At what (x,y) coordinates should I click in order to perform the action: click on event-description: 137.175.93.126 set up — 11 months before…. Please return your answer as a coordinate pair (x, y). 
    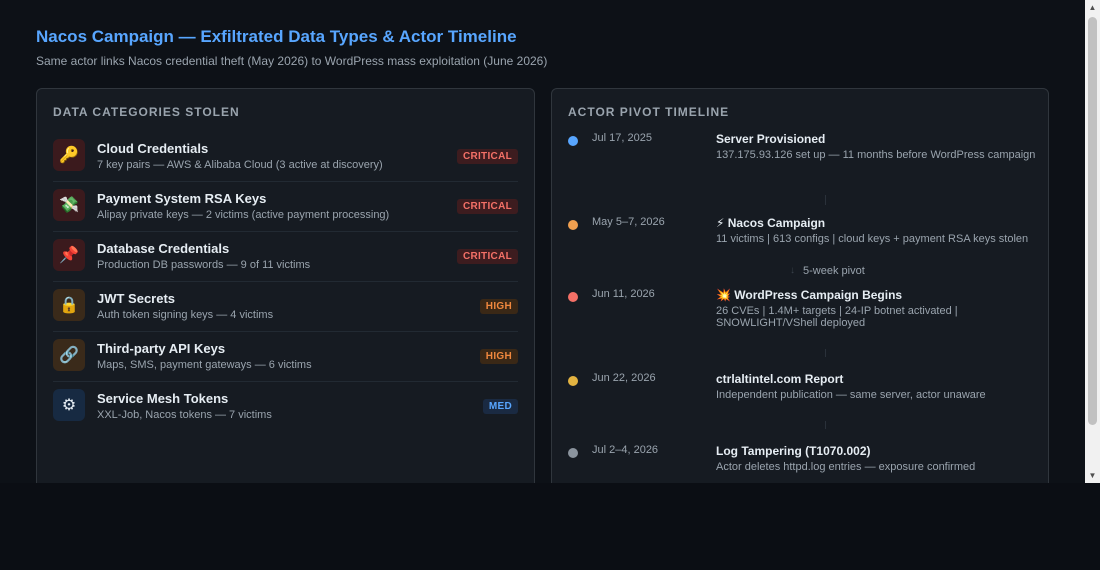
    Looking at the image, I should click on (876, 155).